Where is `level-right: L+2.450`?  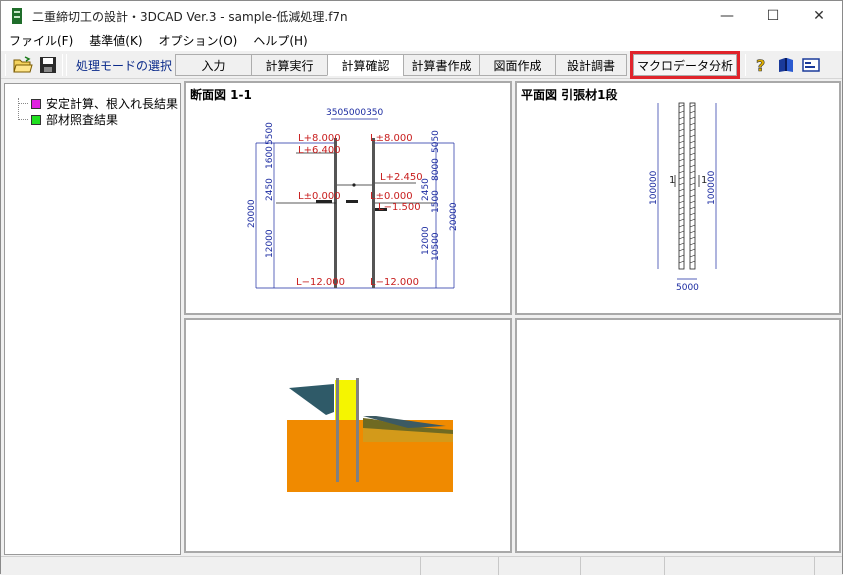 level-right: L+2.450 is located at coordinates (401, 177).